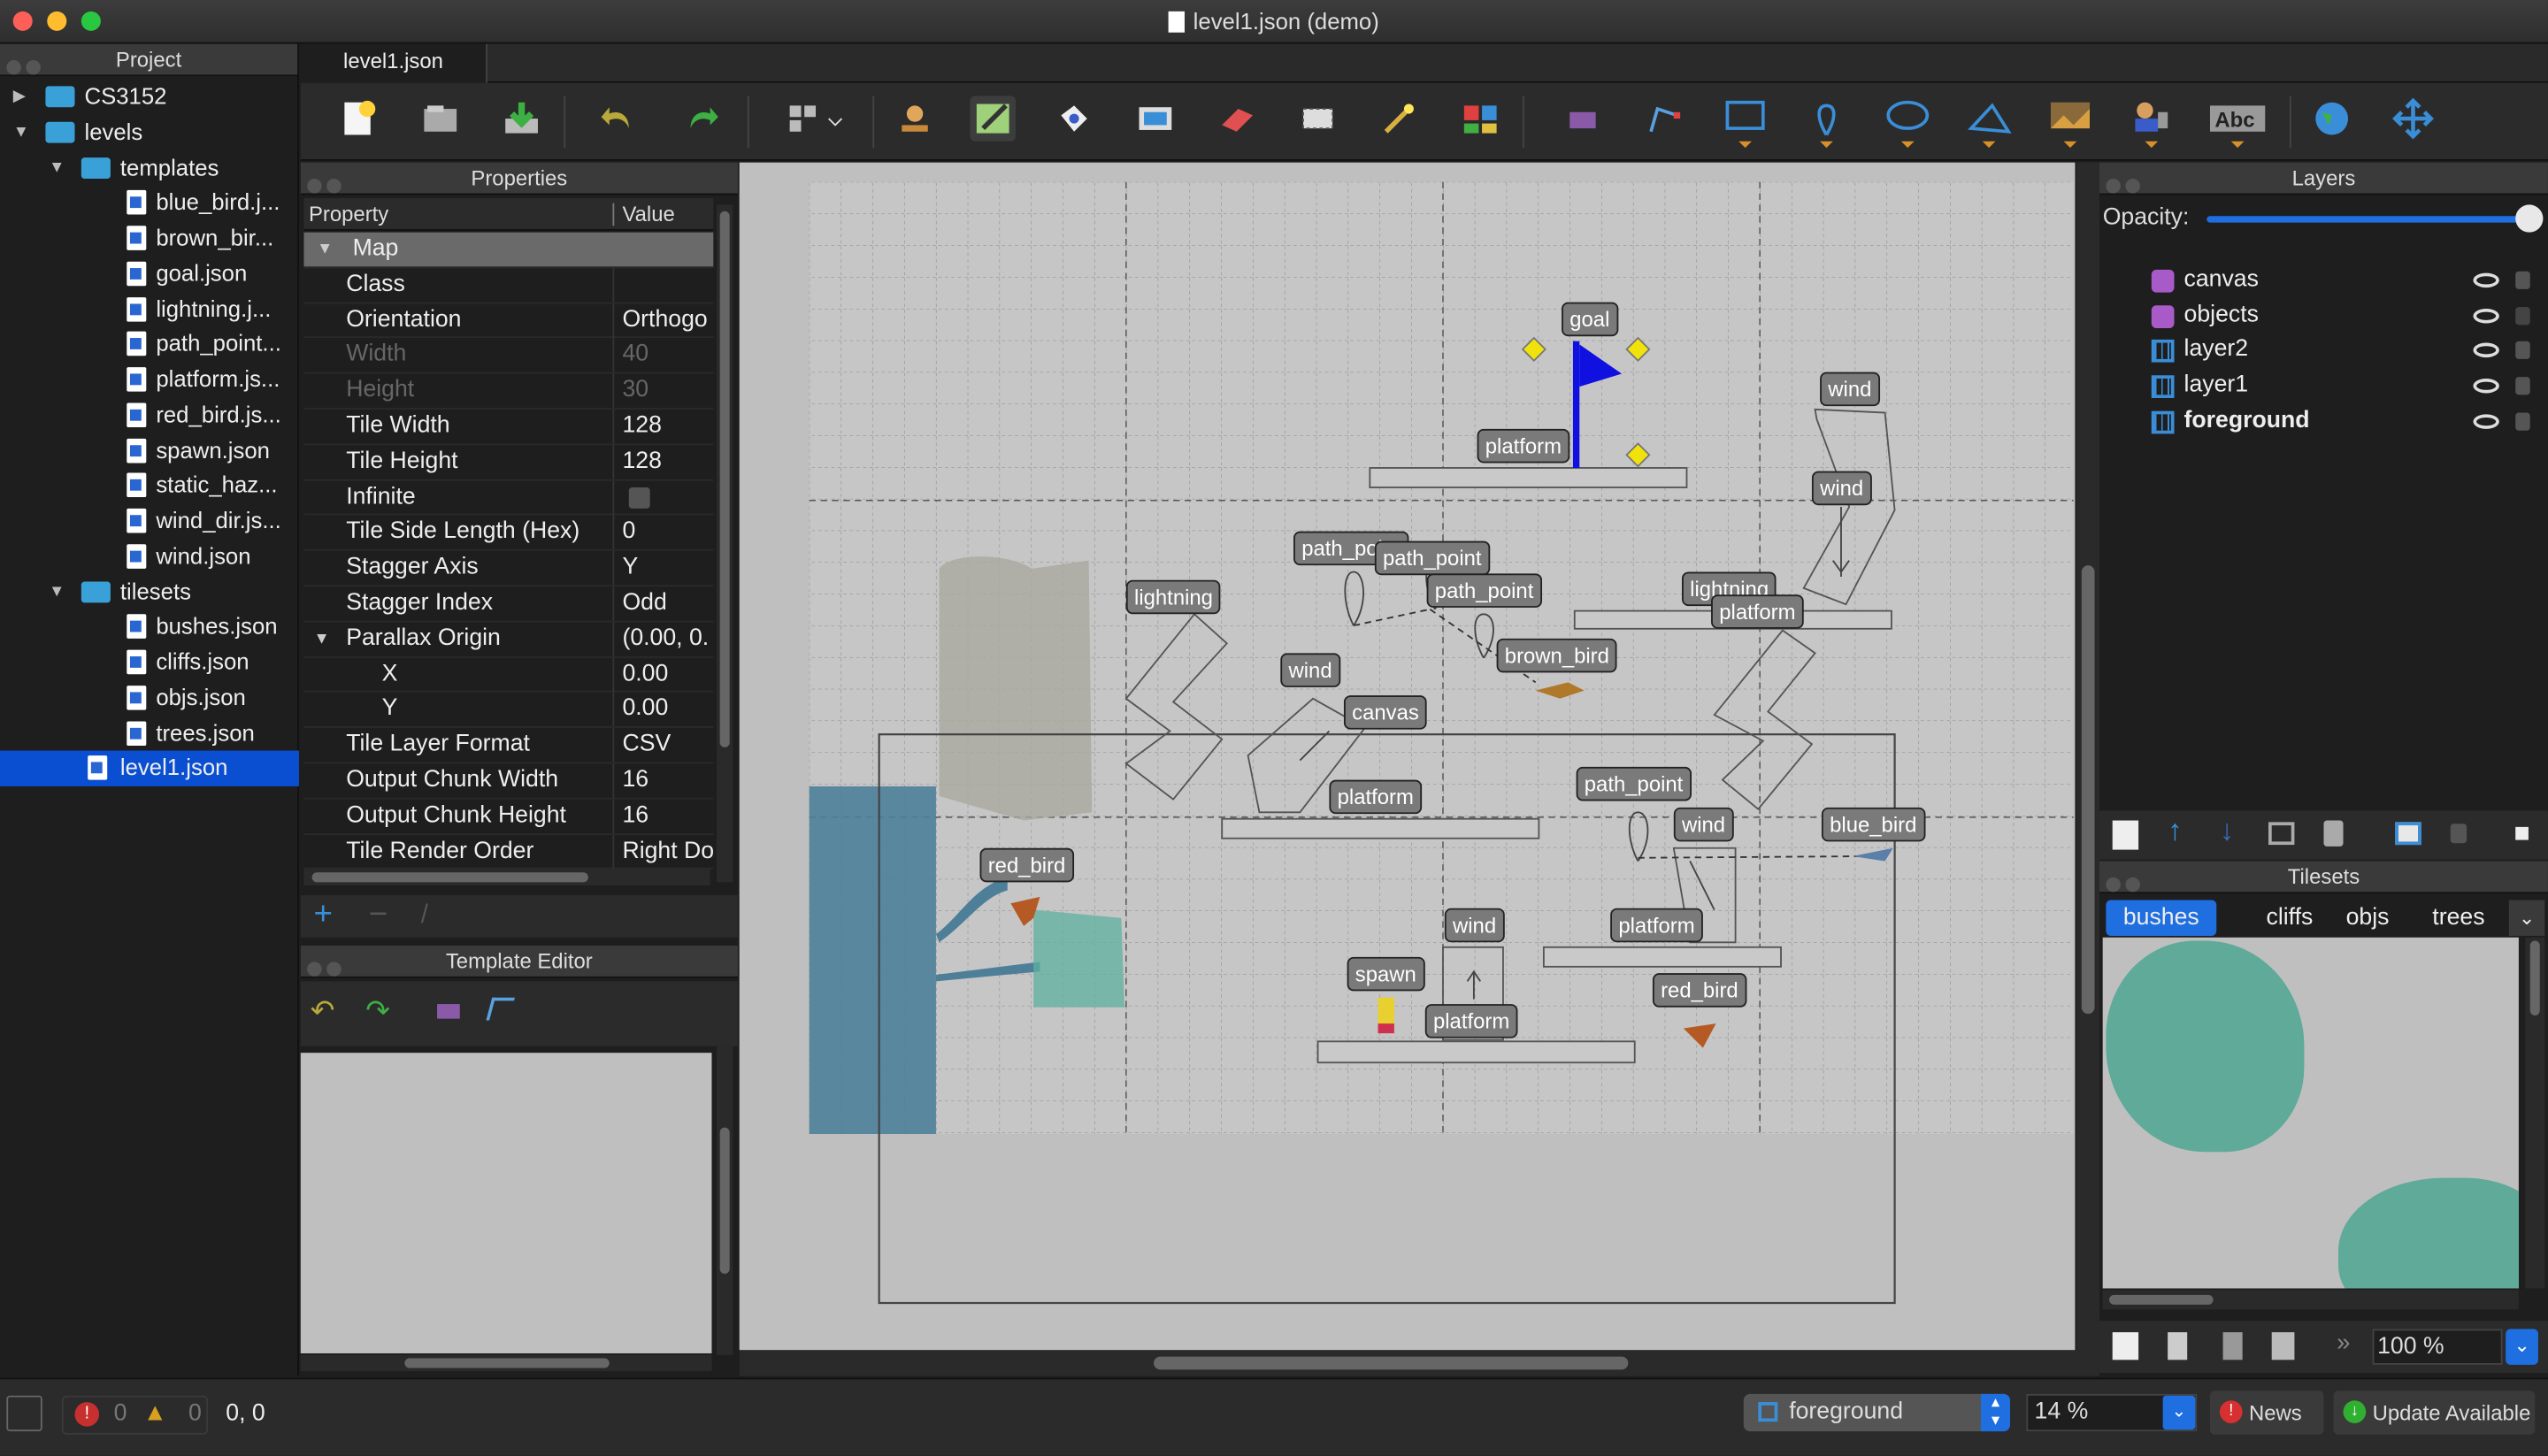 This screenshot has height=1456, width=2548. I want to click on property-column-header: Property, so click(348, 214).